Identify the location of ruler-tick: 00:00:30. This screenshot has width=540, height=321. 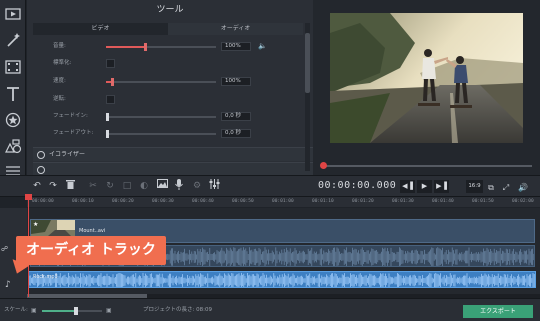
(163, 201).